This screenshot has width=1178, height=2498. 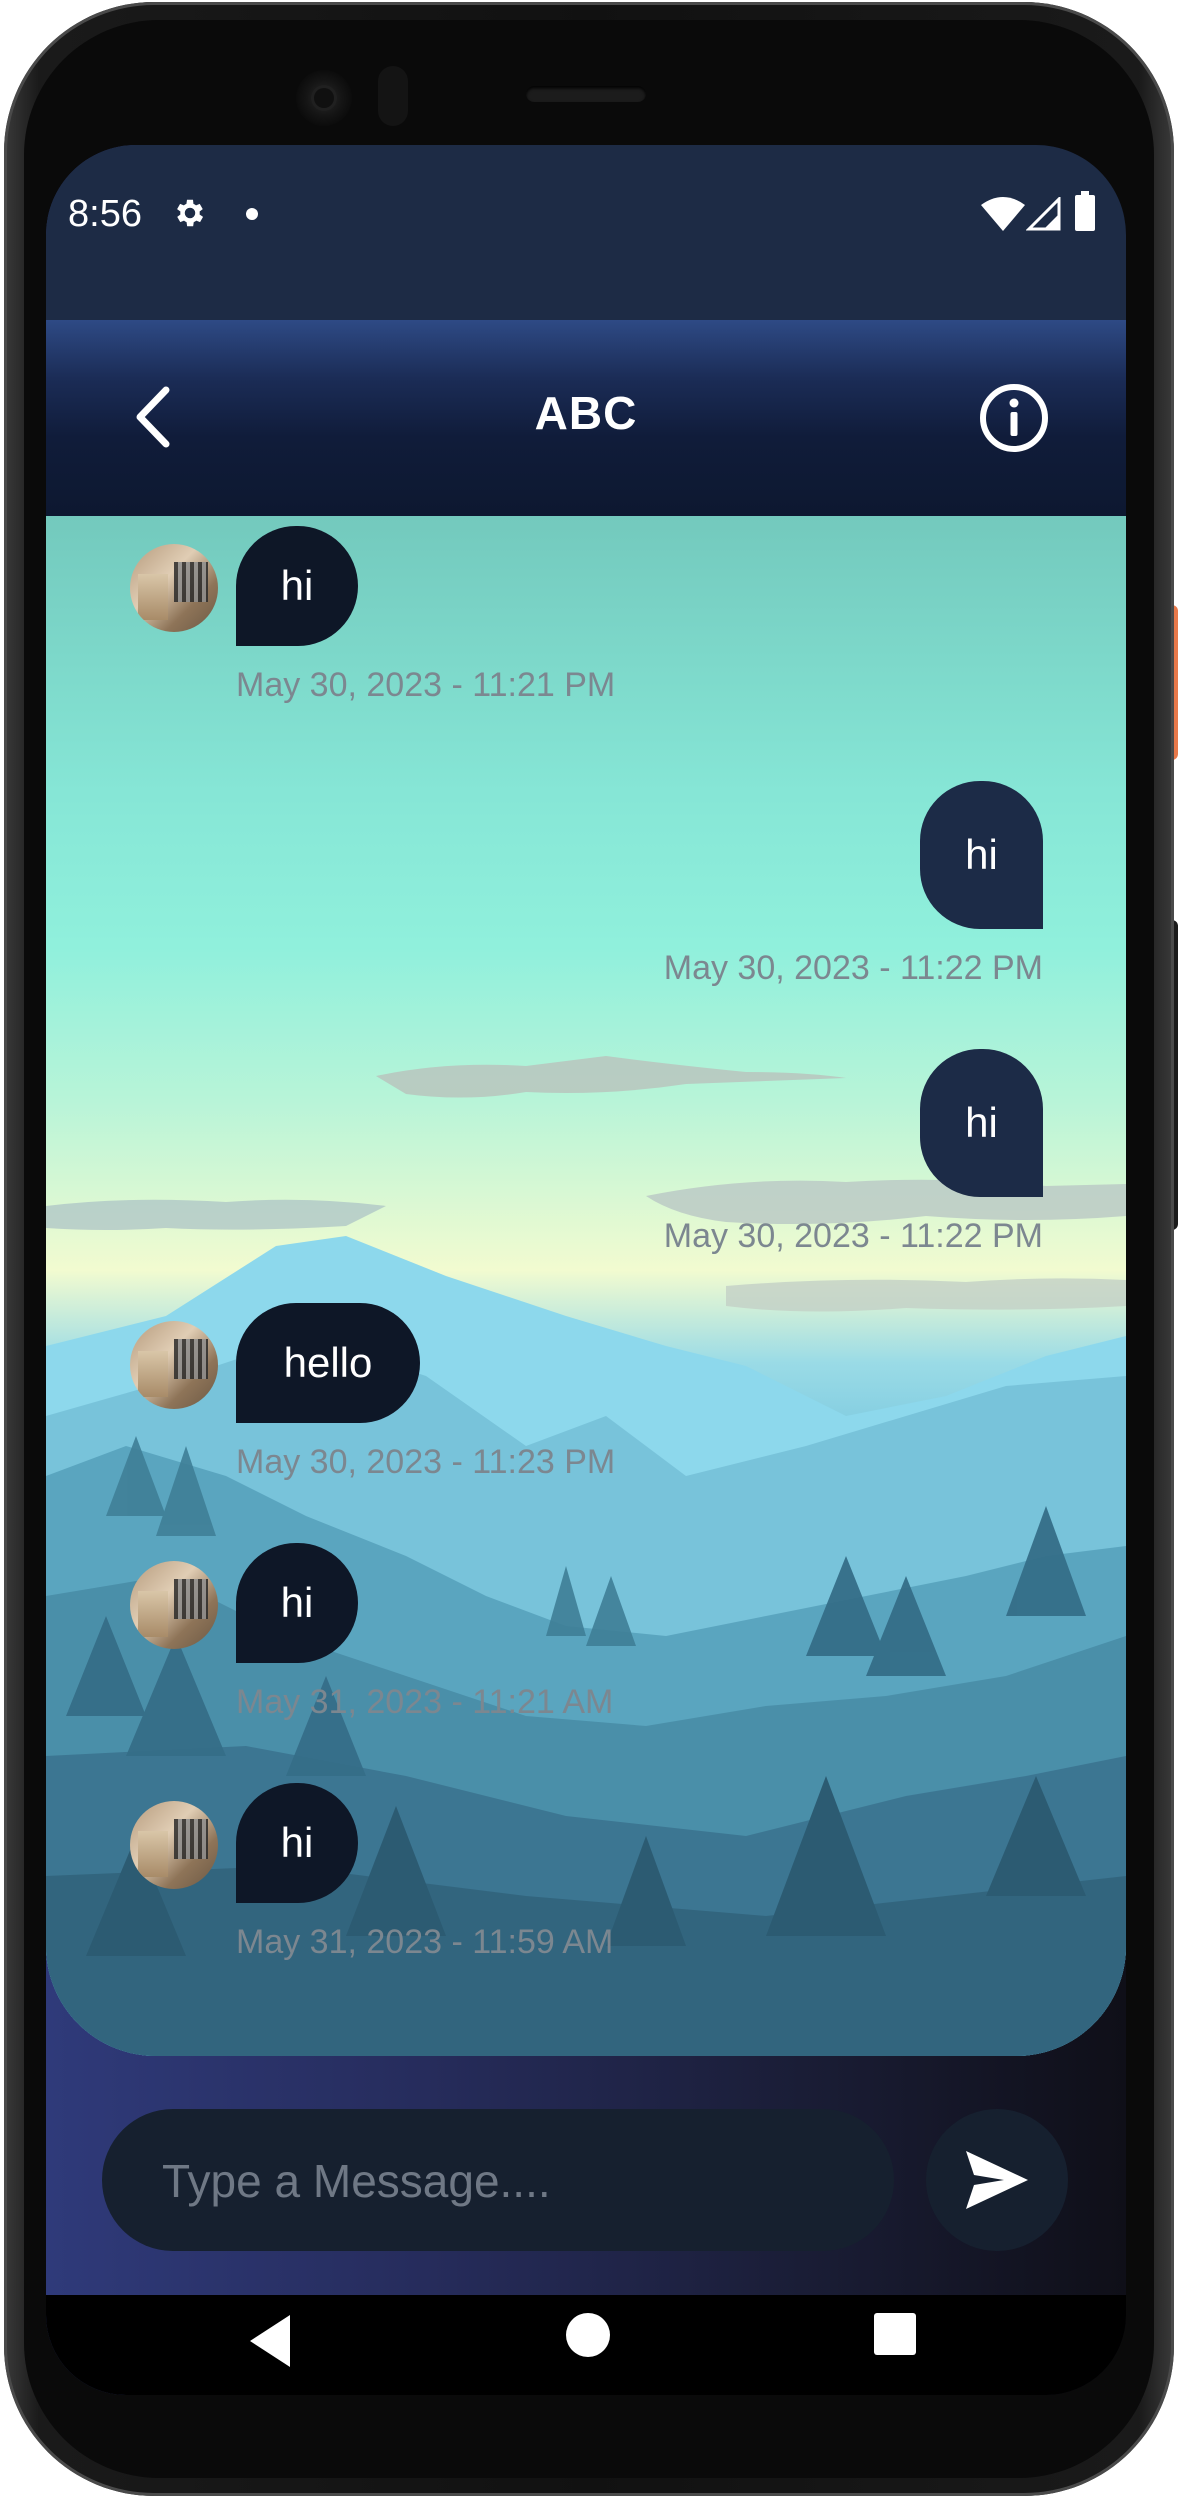 What do you see at coordinates (426, 685) in the screenshot?
I see `message-timestamp: May 30, 2023 - 11:21 PM` at bounding box center [426, 685].